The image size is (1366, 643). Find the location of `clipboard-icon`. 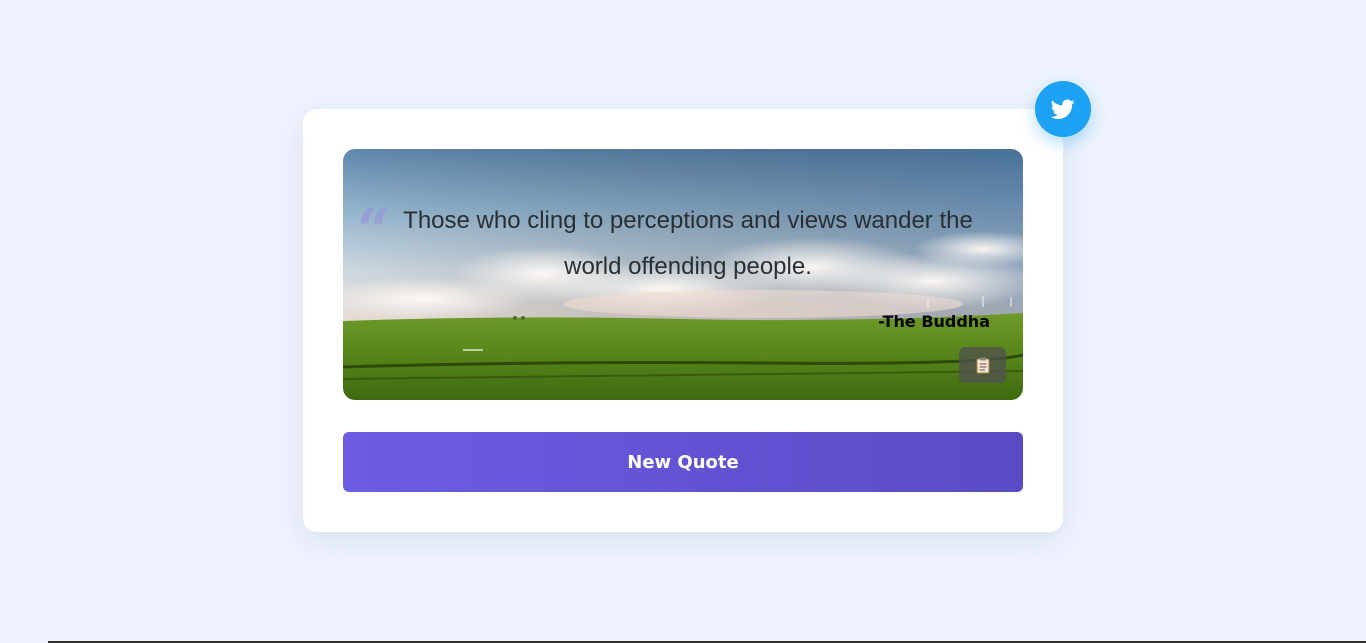

clipboard-icon is located at coordinates (982, 365).